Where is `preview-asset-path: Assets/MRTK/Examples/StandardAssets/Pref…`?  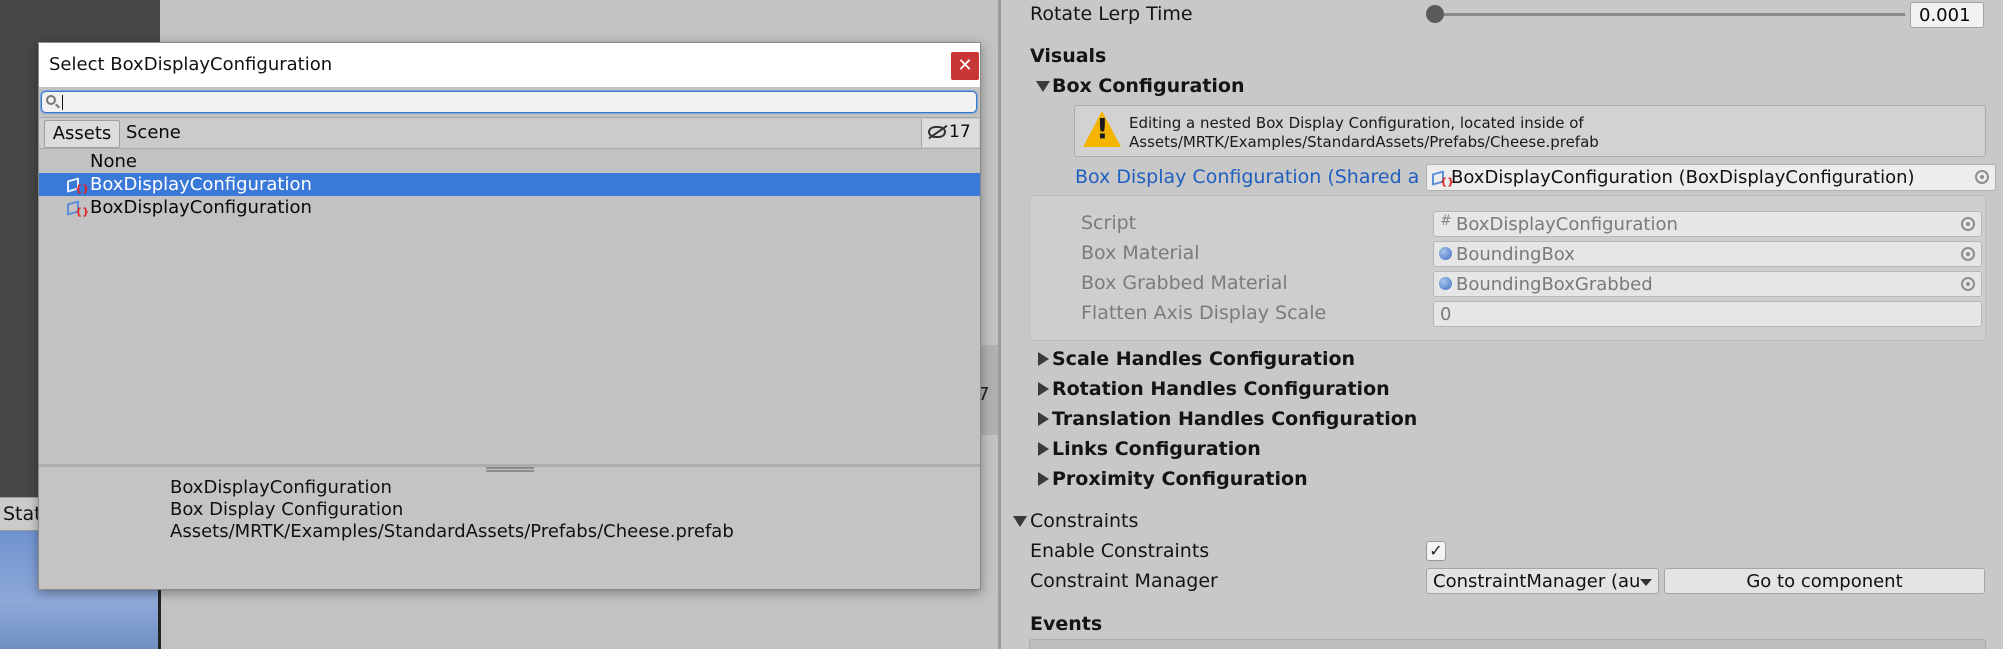 preview-asset-path: Assets/MRTK/Examples/StandardAssets/Pref… is located at coordinates (452, 531).